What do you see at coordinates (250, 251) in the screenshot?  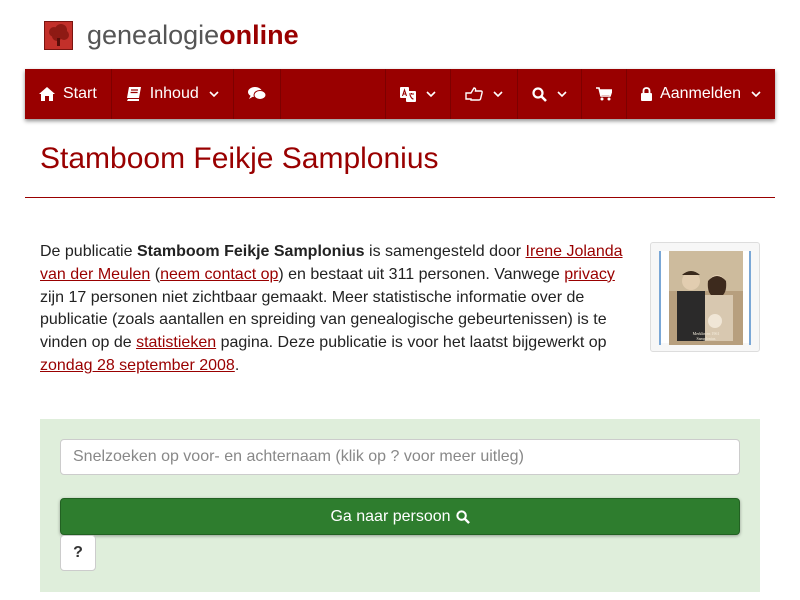 I see `intro-publication-title: Stamboom Feikje Samplonius` at bounding box center [250, 251].